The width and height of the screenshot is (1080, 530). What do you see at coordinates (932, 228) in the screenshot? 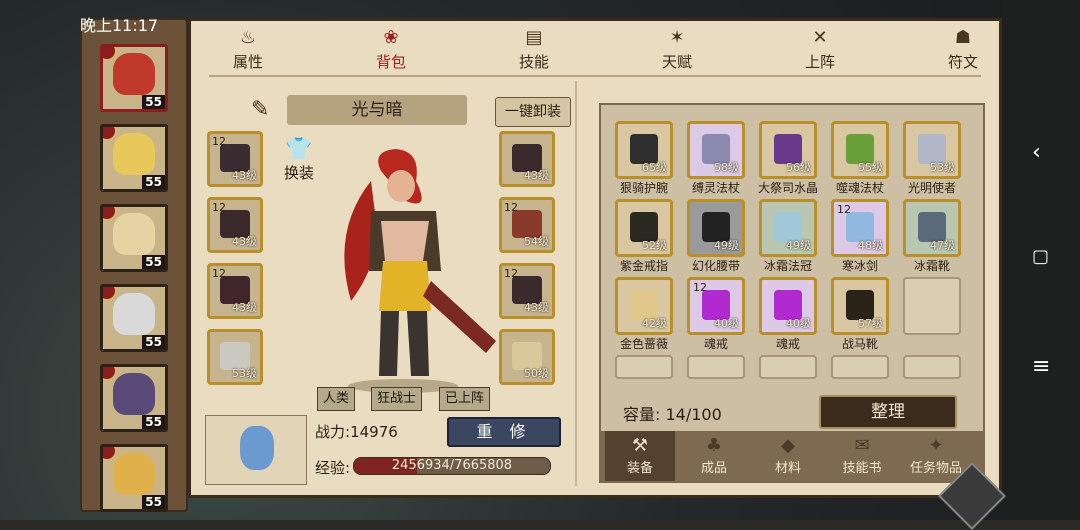
I see `inventory-item: 47级` at bounding box center [932, 228].